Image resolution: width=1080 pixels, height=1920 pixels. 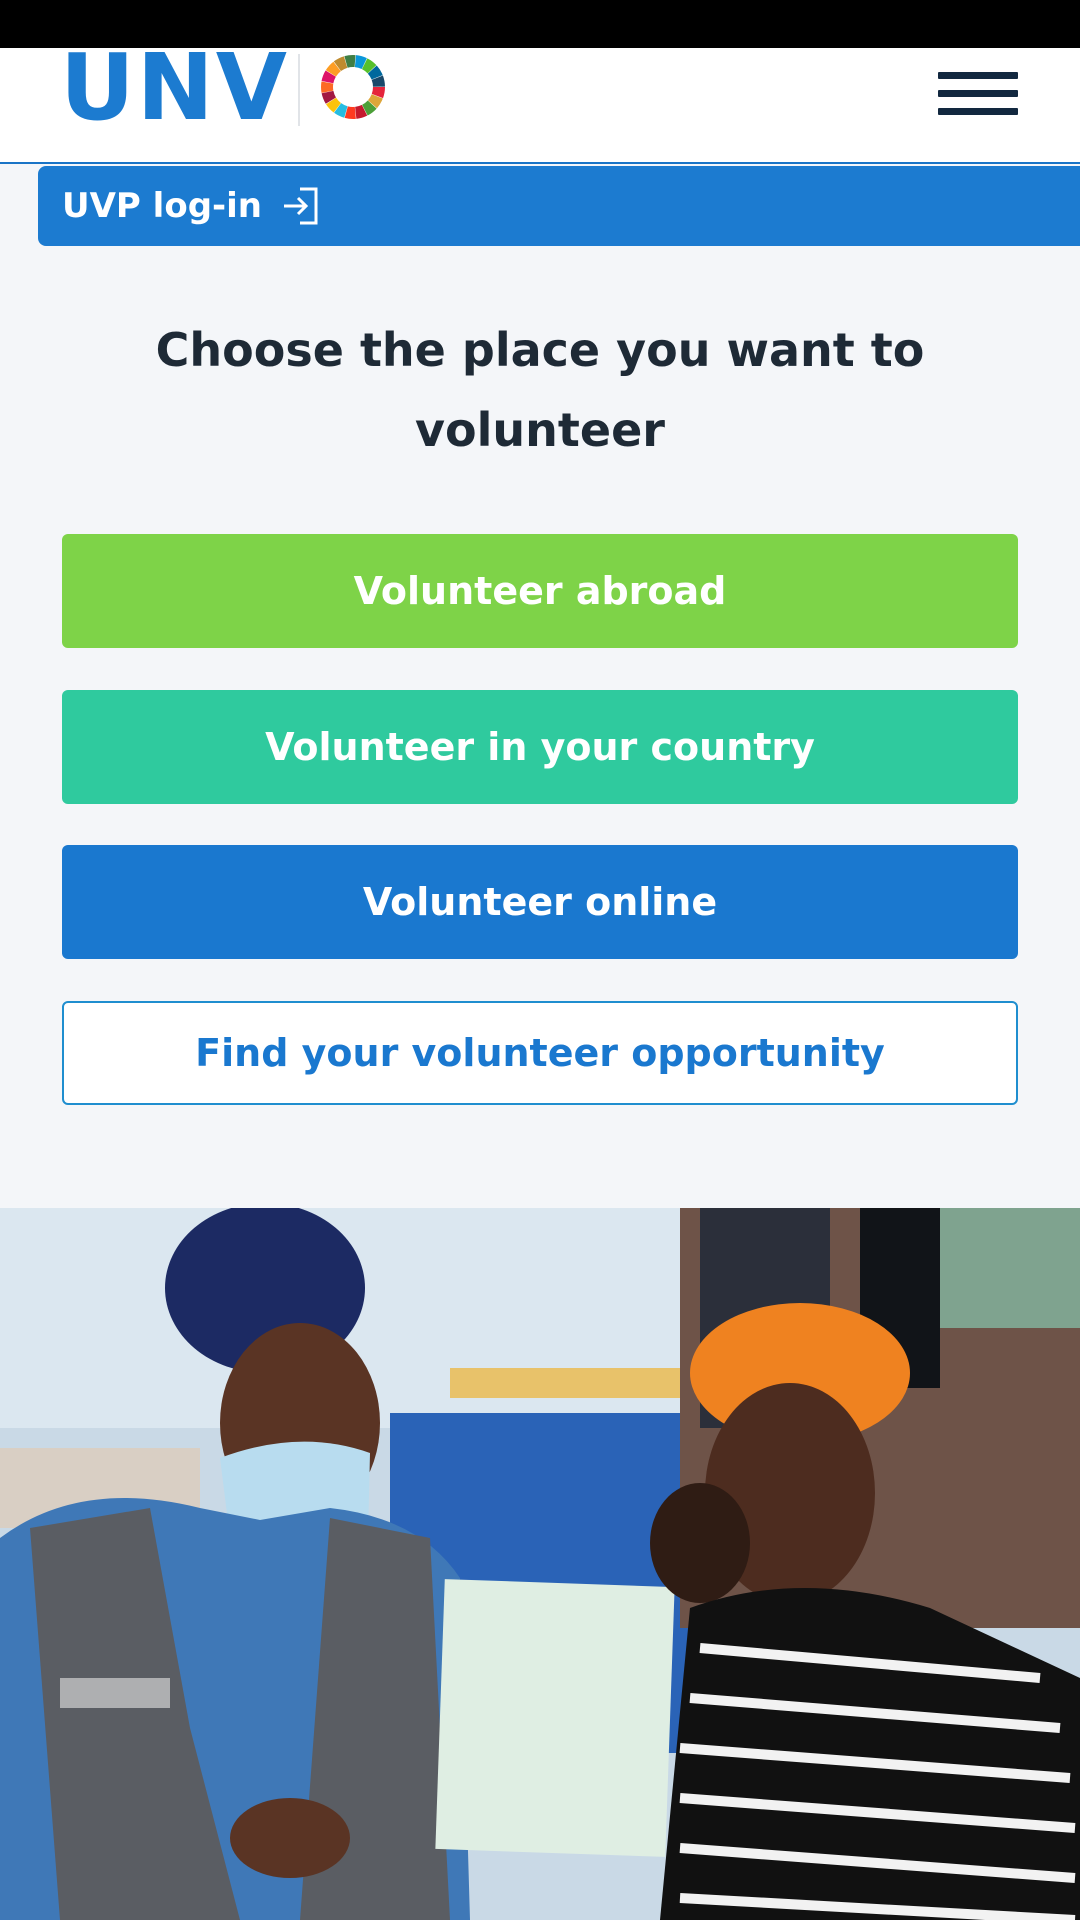 I want to click on page-heading: Choose the place you want to volunteer, so click(x=540, y=390).